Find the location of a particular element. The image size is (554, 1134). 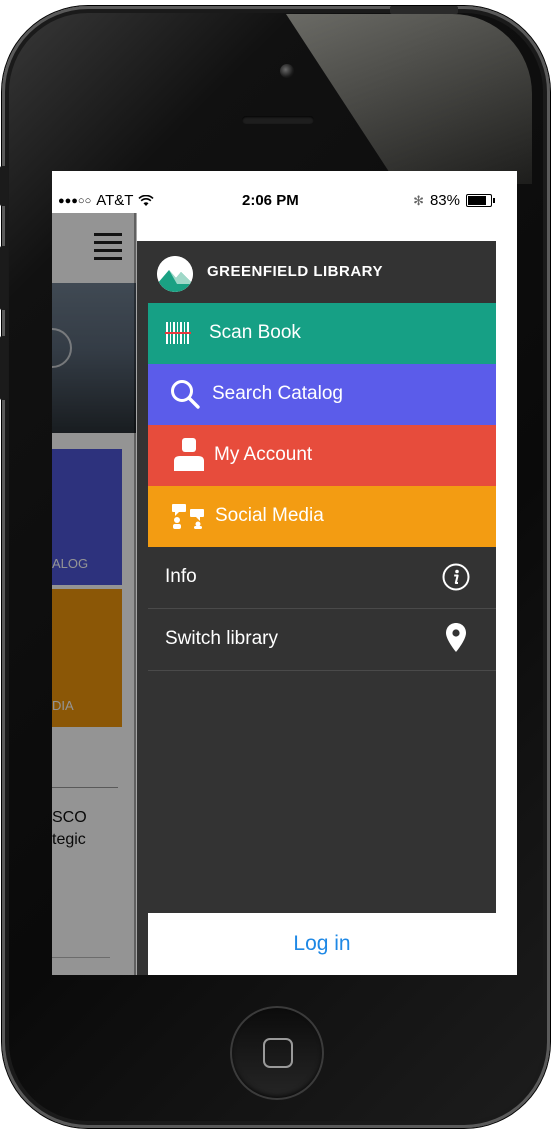

login-bar: Log in is located at coordinates (322, 944).